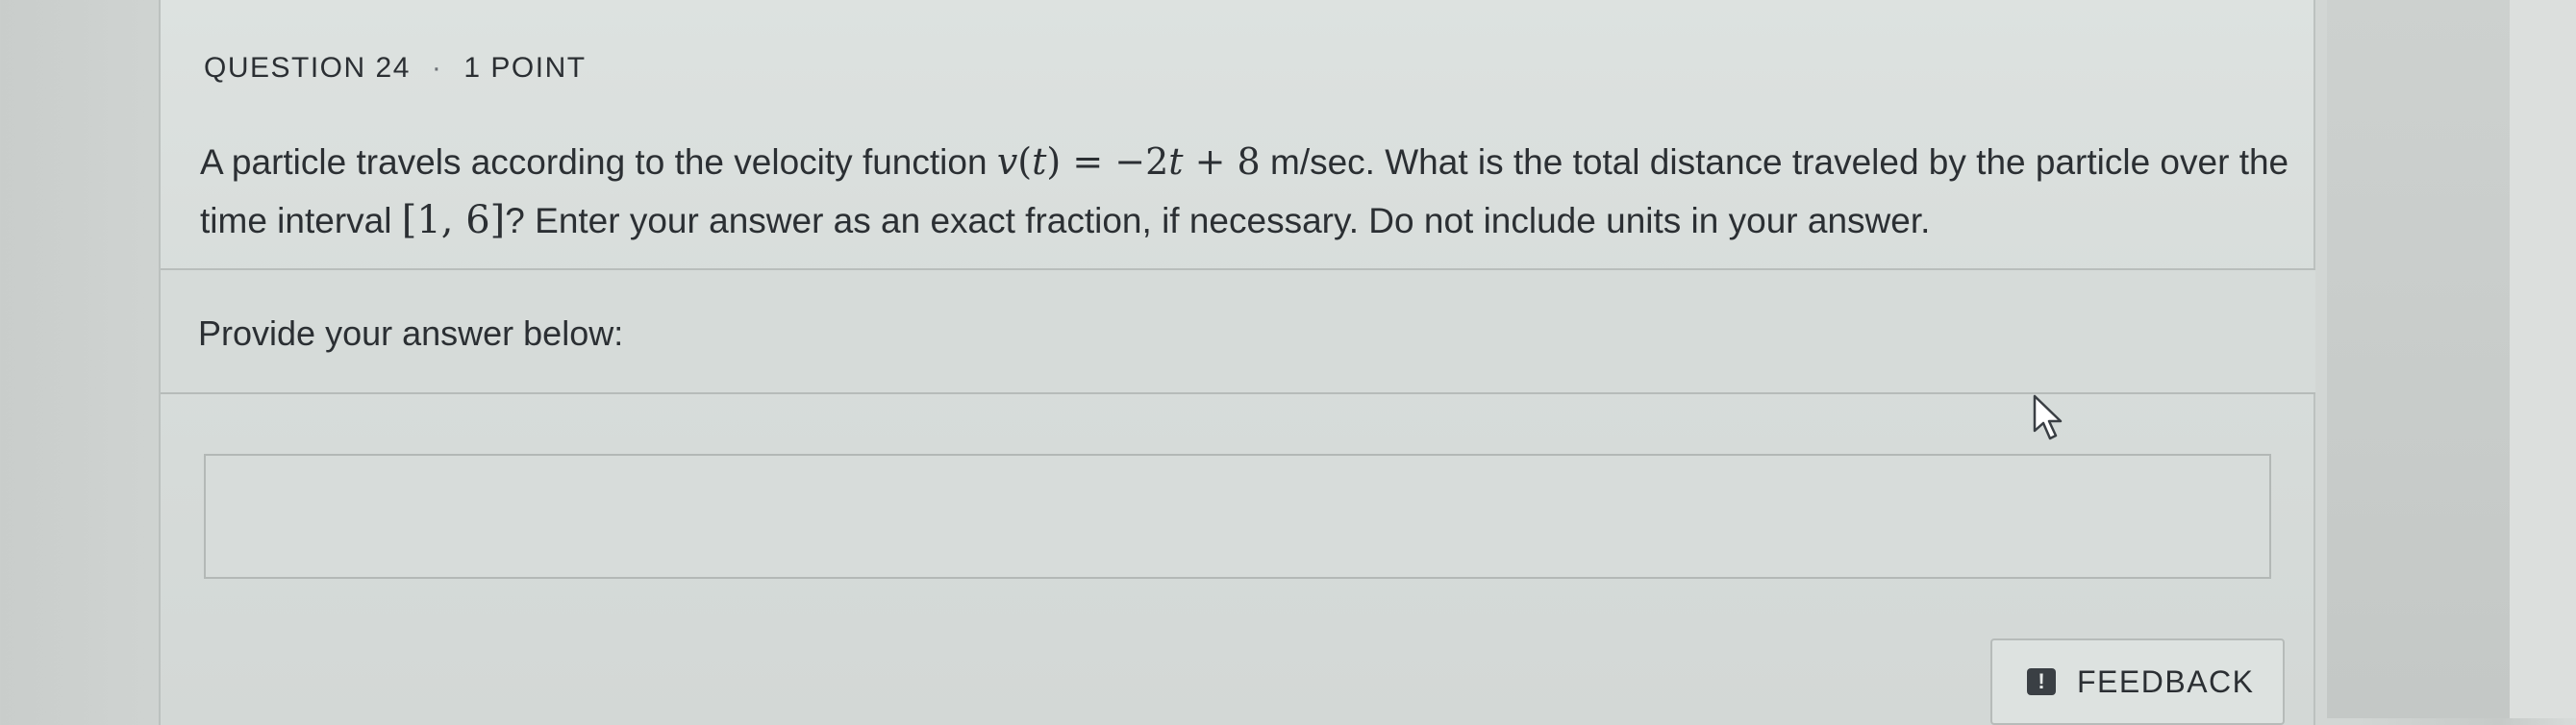  I want to click on equation-function-name: v, so click(1007, 161).